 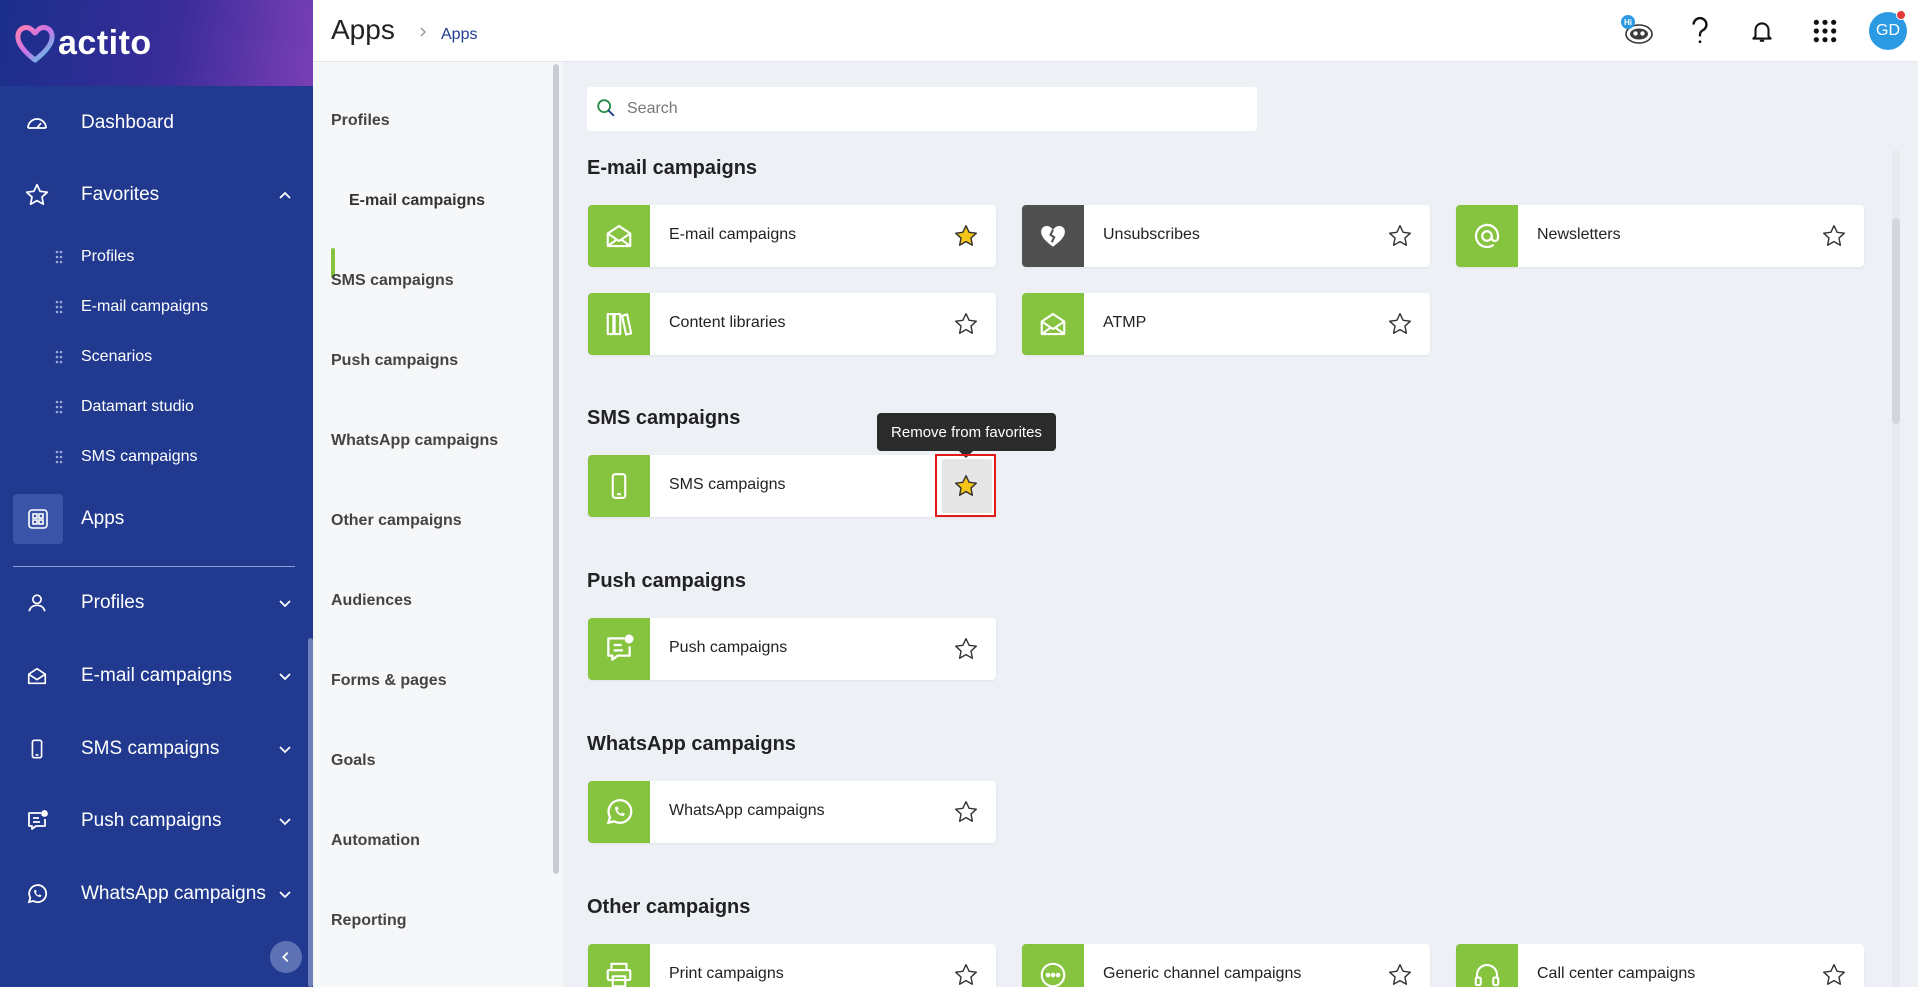 What do you see at coordinates (1226, 236) in the screenshot?
I see `app-card-unsubscribes: Unsubscribes` at bounding box center [1226, 236].